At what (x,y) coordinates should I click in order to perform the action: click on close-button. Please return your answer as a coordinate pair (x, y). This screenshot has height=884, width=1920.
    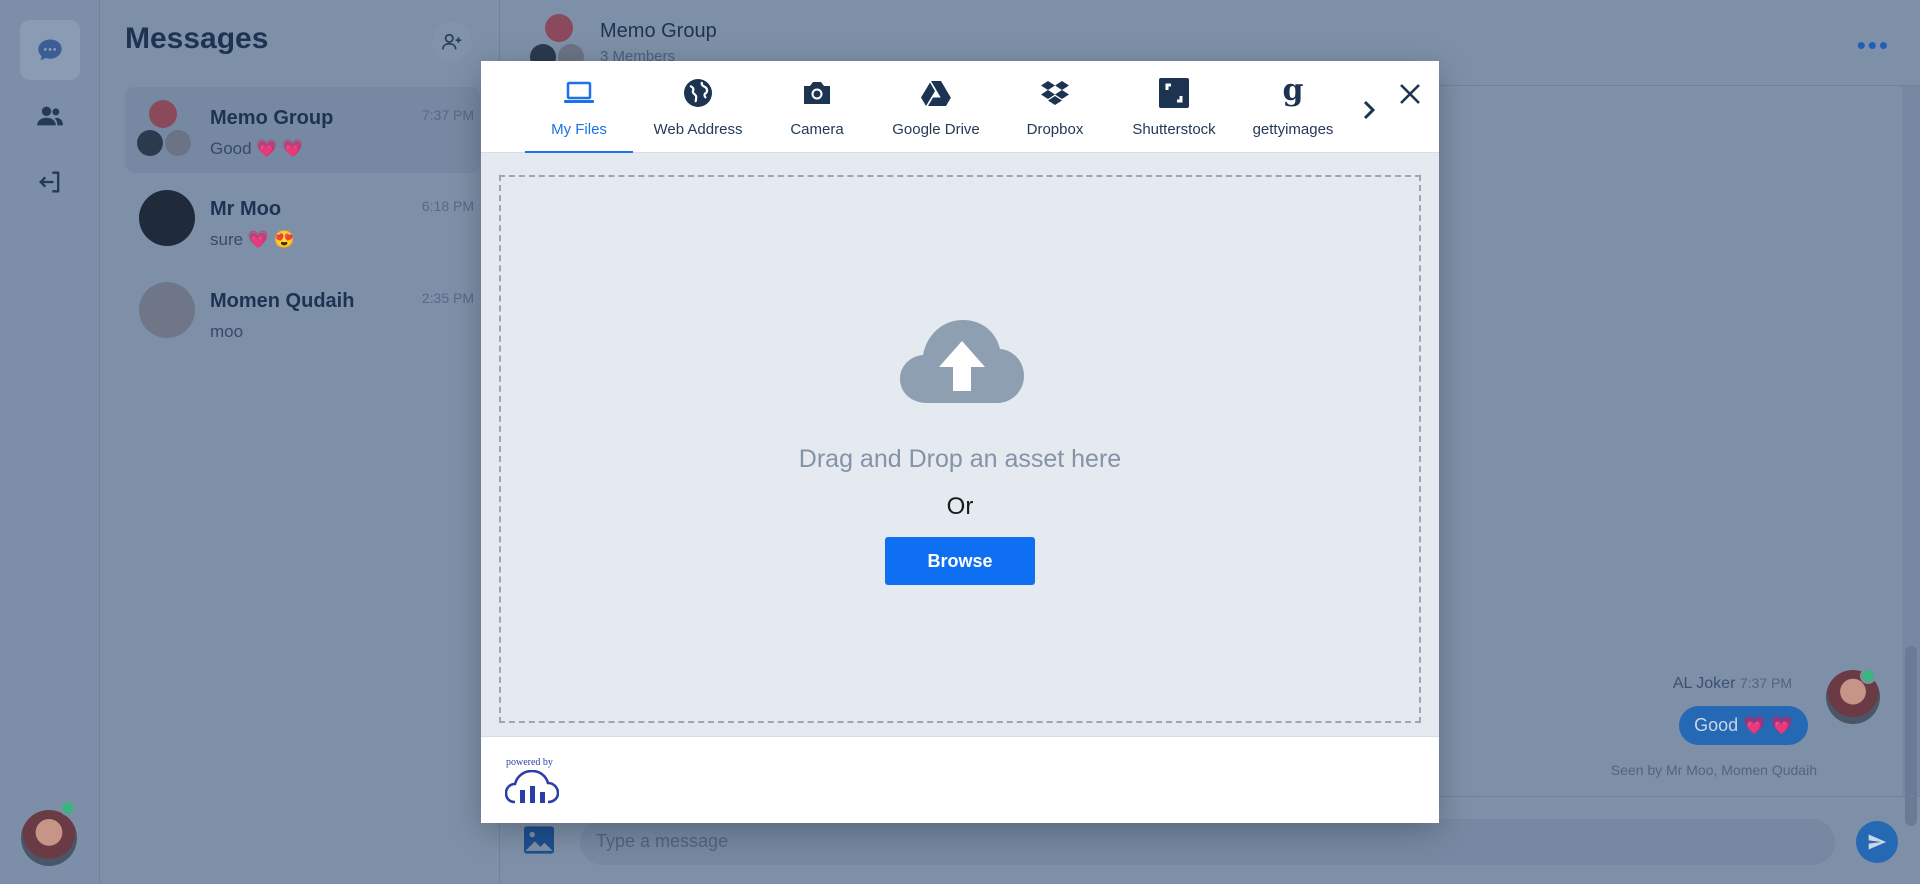
    Looking at the image, I should click on (1410, 94).